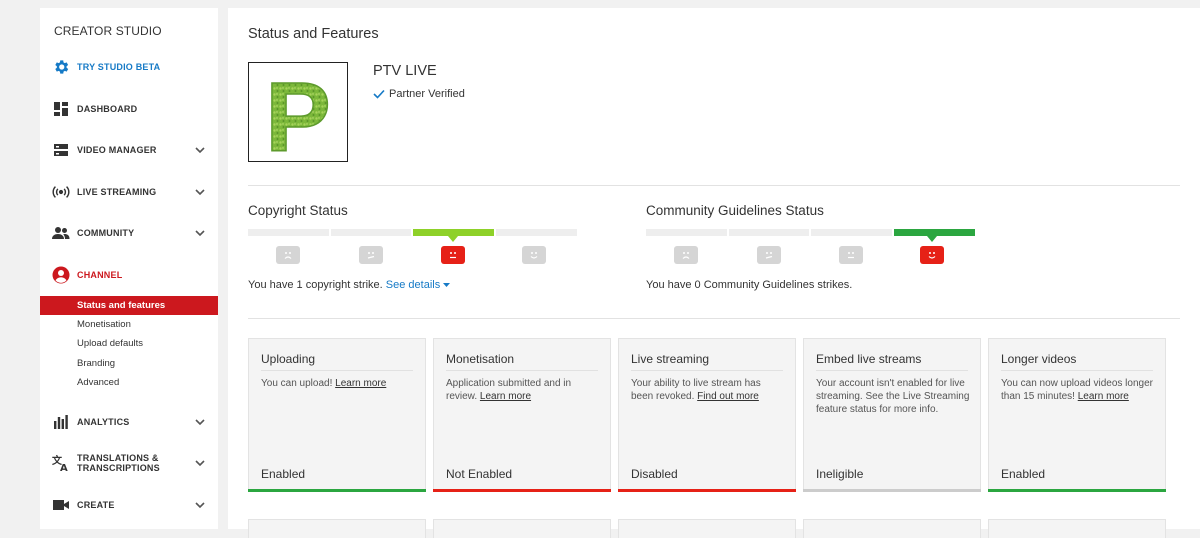 This screenshot has height=538, width=1200. I want to click on translations-line-2: TRANSCRIPTIONS, so click(118, 468).